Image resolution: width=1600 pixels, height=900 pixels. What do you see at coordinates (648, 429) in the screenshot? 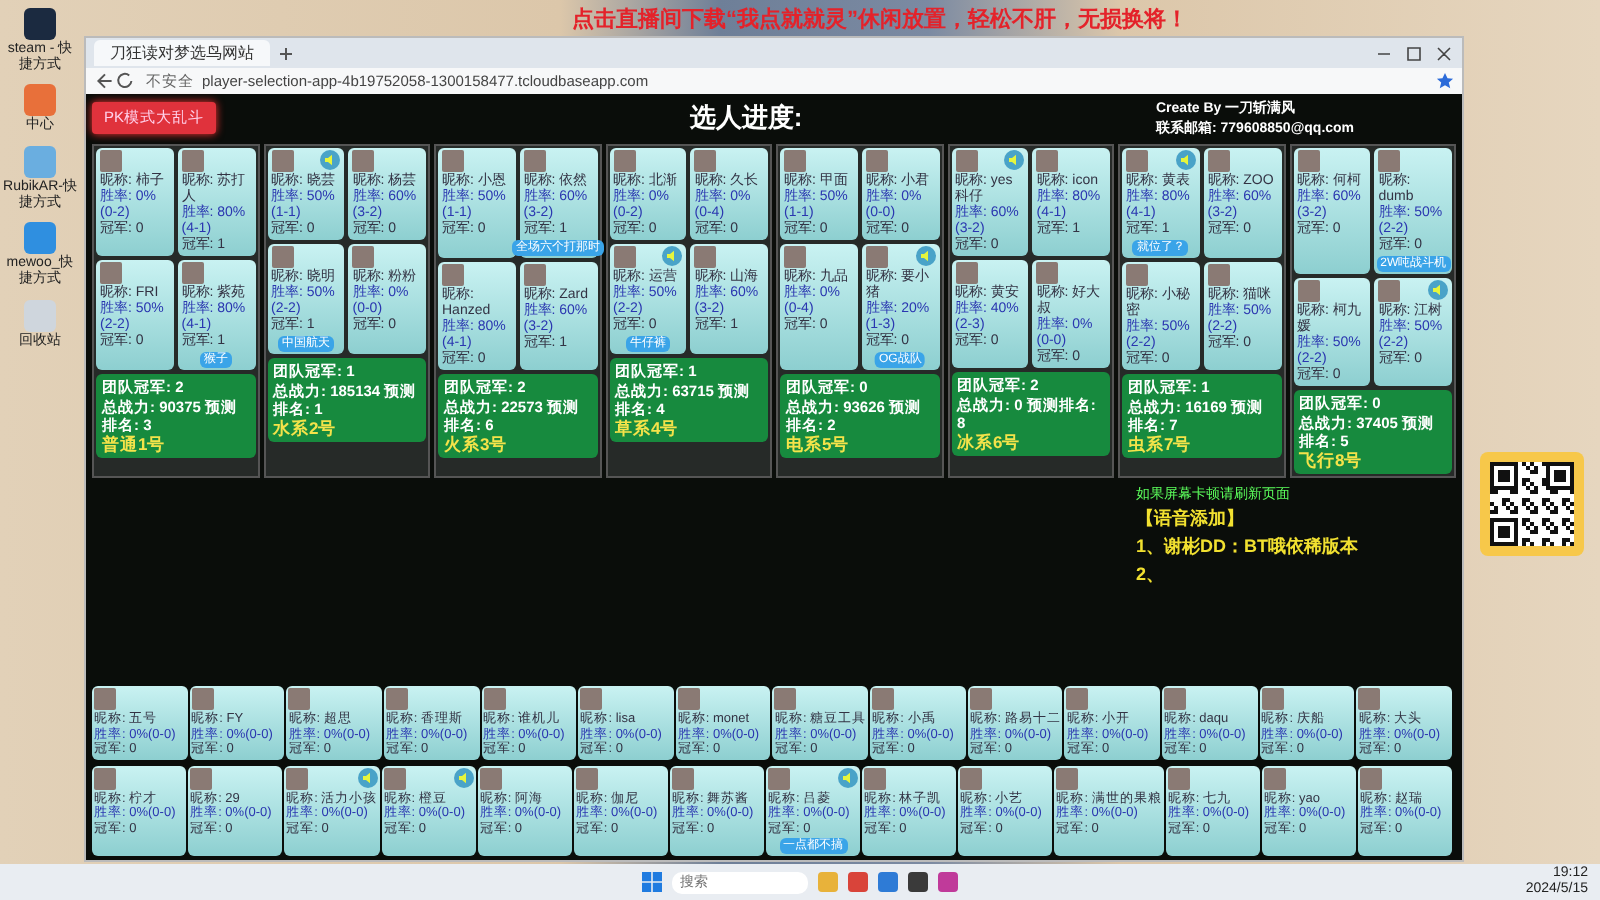
I see `team-name: 草系4号` at bounding box center [648, 429].